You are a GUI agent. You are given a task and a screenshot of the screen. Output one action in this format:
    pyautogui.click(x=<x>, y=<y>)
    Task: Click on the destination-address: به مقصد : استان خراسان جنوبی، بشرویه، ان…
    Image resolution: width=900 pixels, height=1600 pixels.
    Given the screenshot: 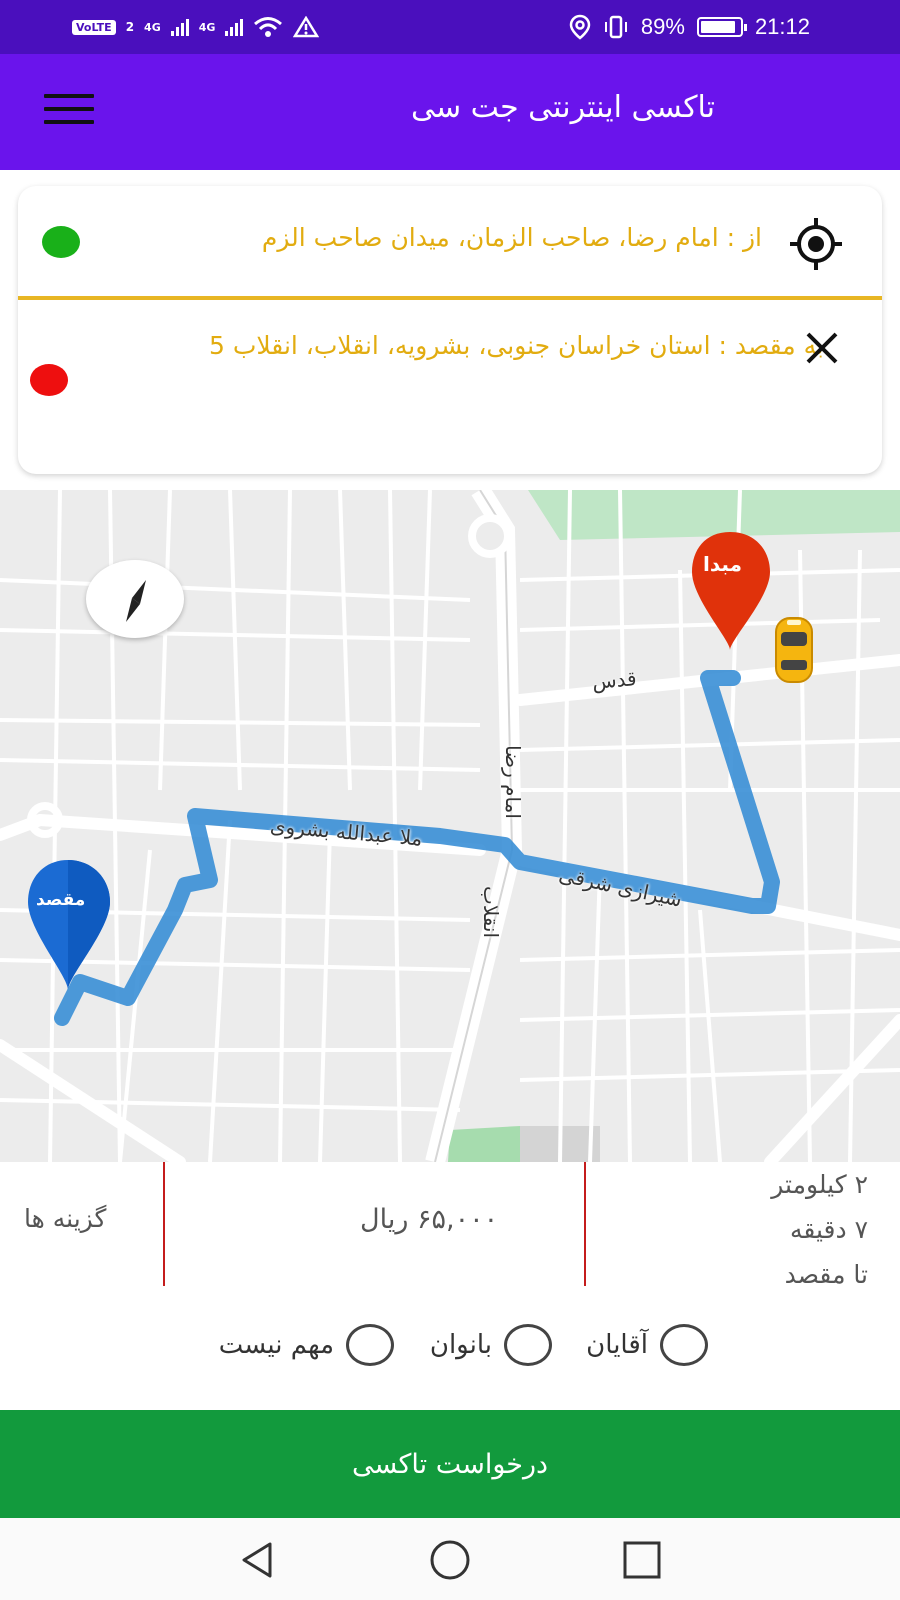 What is the action you would take?
    pyautogui.click(x=484, y=346)
    